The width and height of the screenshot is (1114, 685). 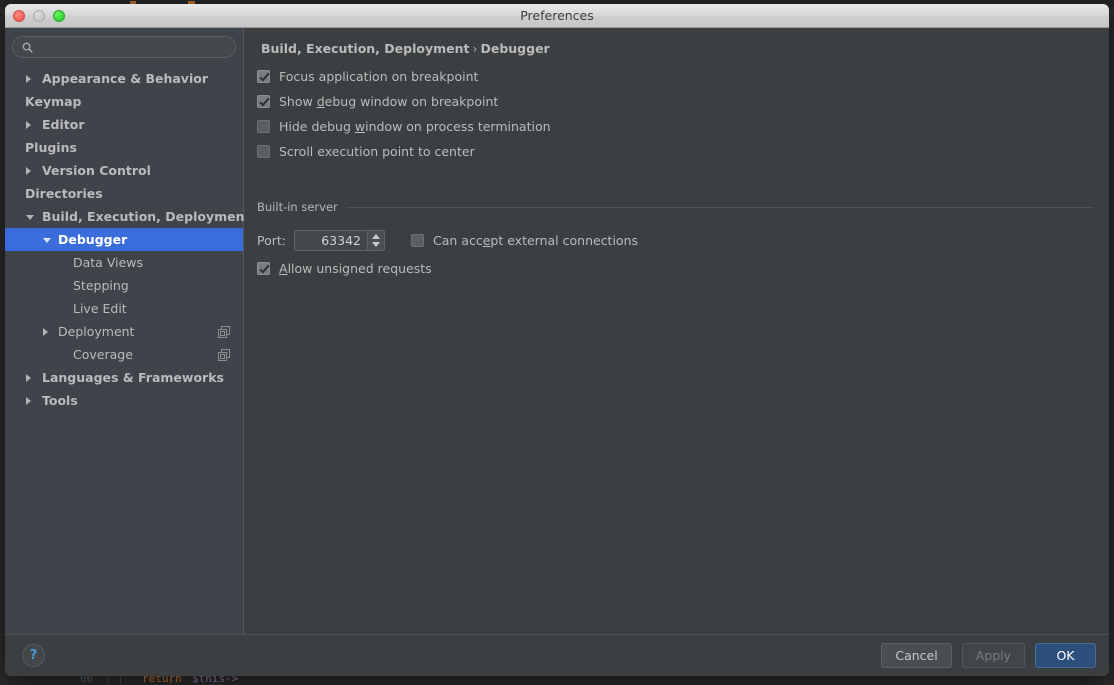 I want to click on external-connections-checkbox-row: Can accept external connections, so click(x=524, y=240).